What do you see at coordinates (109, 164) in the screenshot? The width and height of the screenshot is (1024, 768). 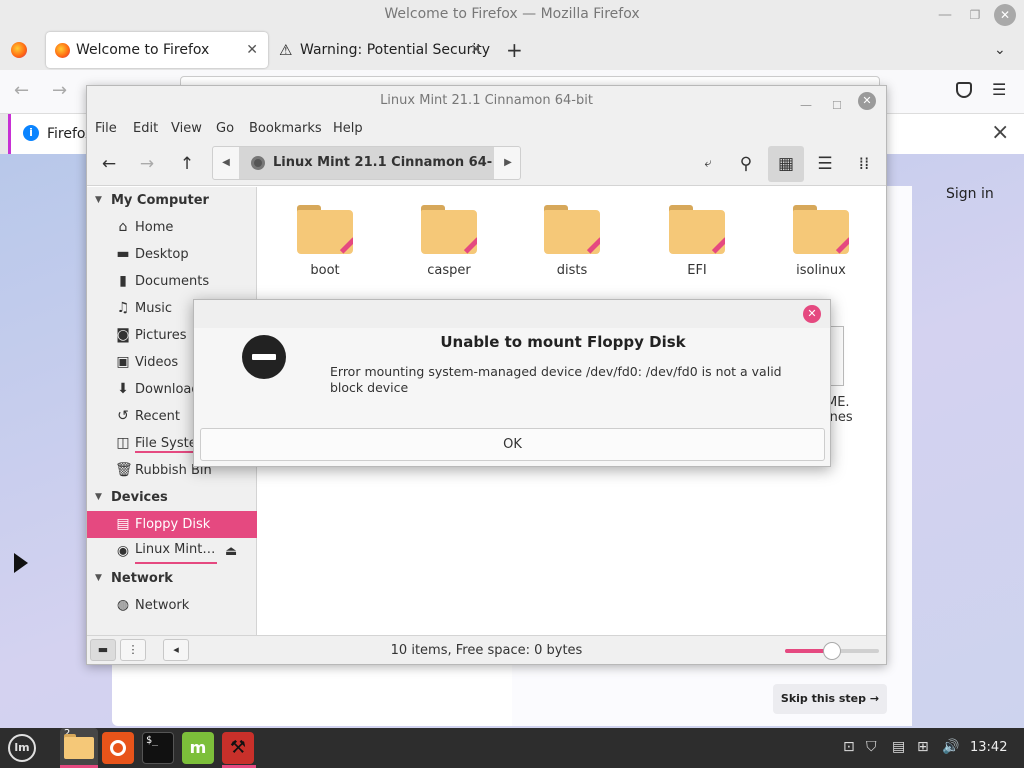 I see `back-arrow-icon: ←` at bounding box center [109, 164].